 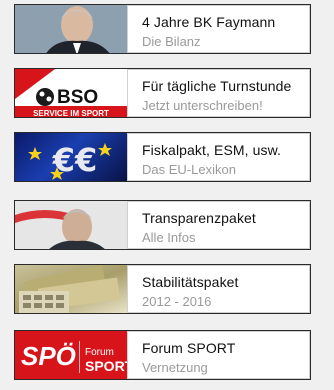 I want to click on teaser-subtitle: Die Bilanz, so click(x=171, y=41).